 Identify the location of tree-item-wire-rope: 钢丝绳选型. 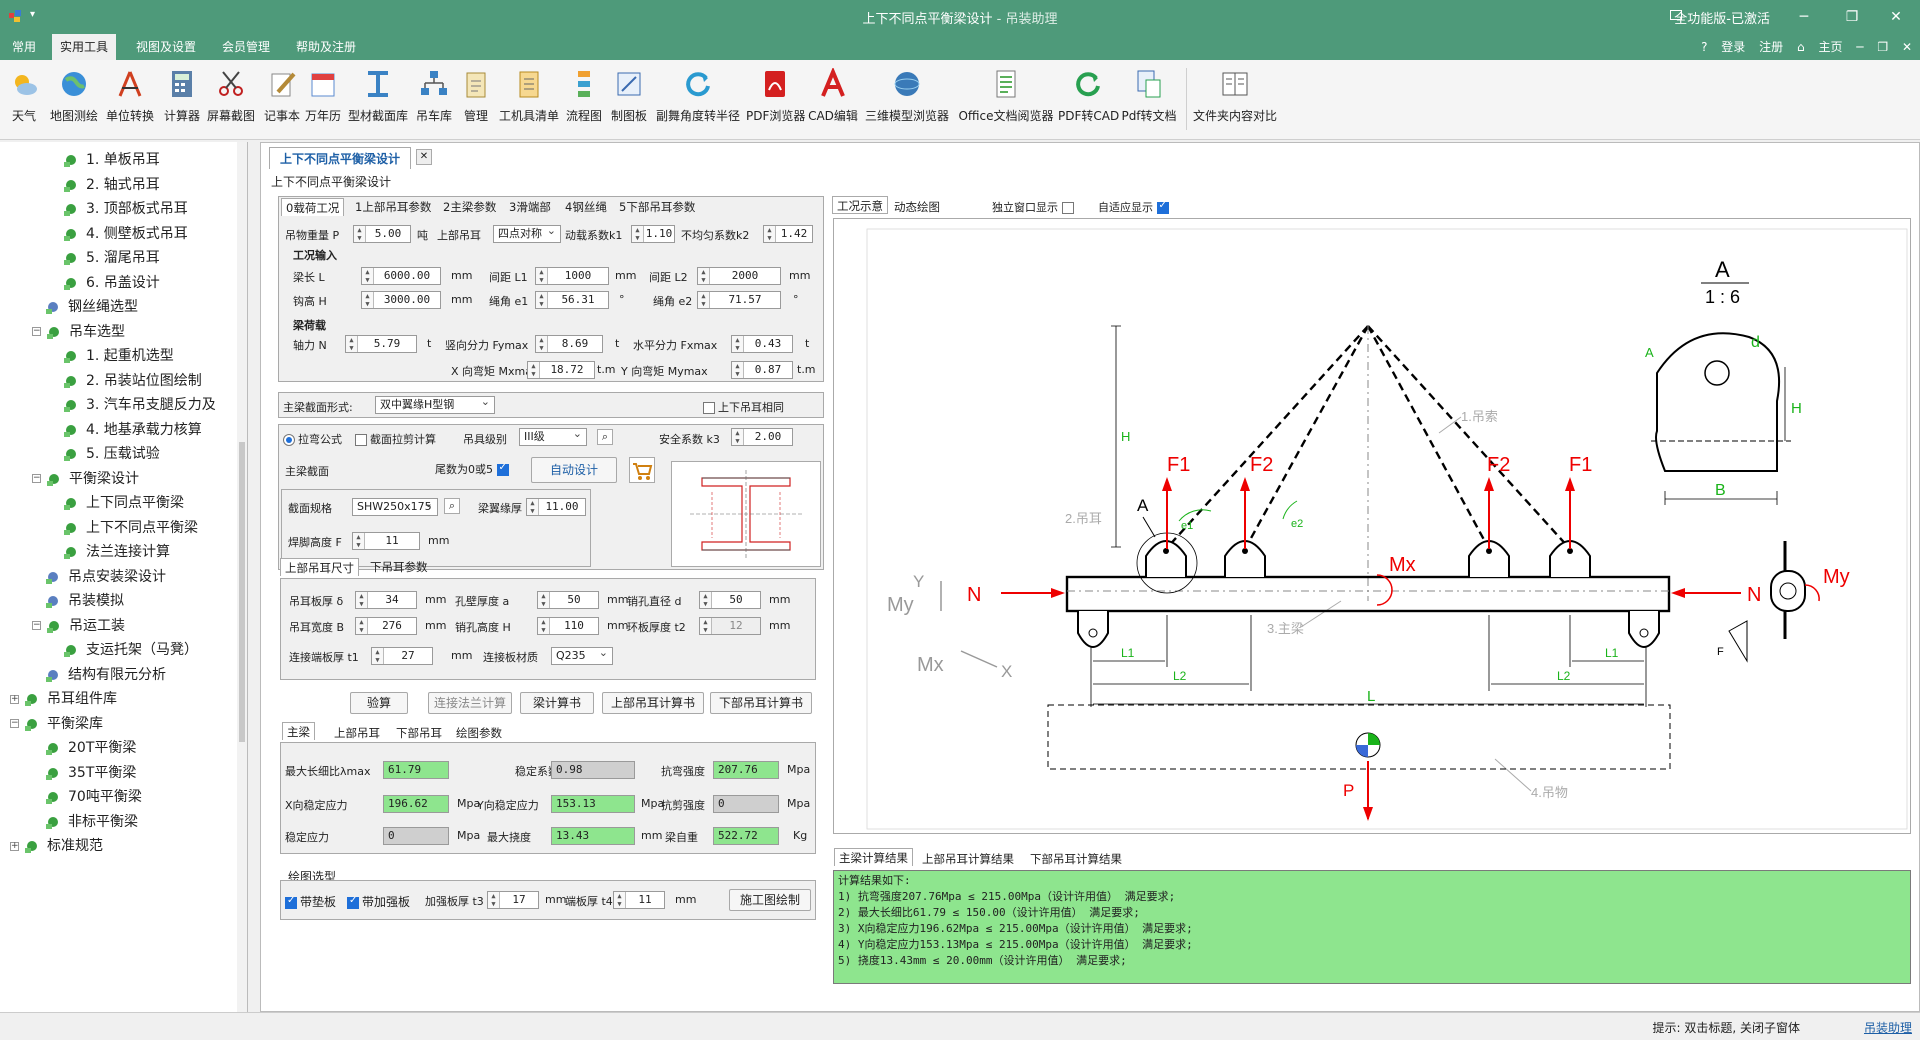
(91, 307).